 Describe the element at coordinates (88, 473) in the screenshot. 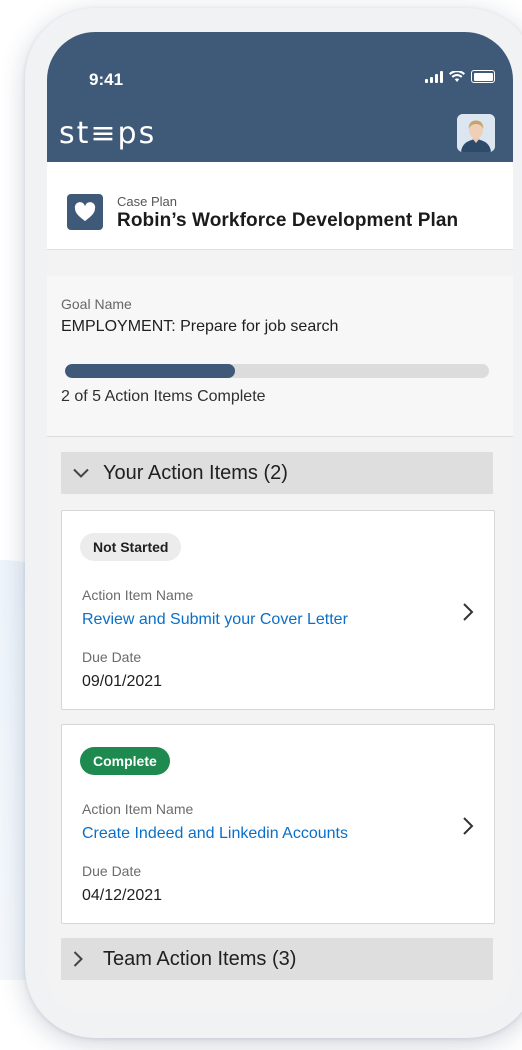

I see `chevron-down-icon` at that location.